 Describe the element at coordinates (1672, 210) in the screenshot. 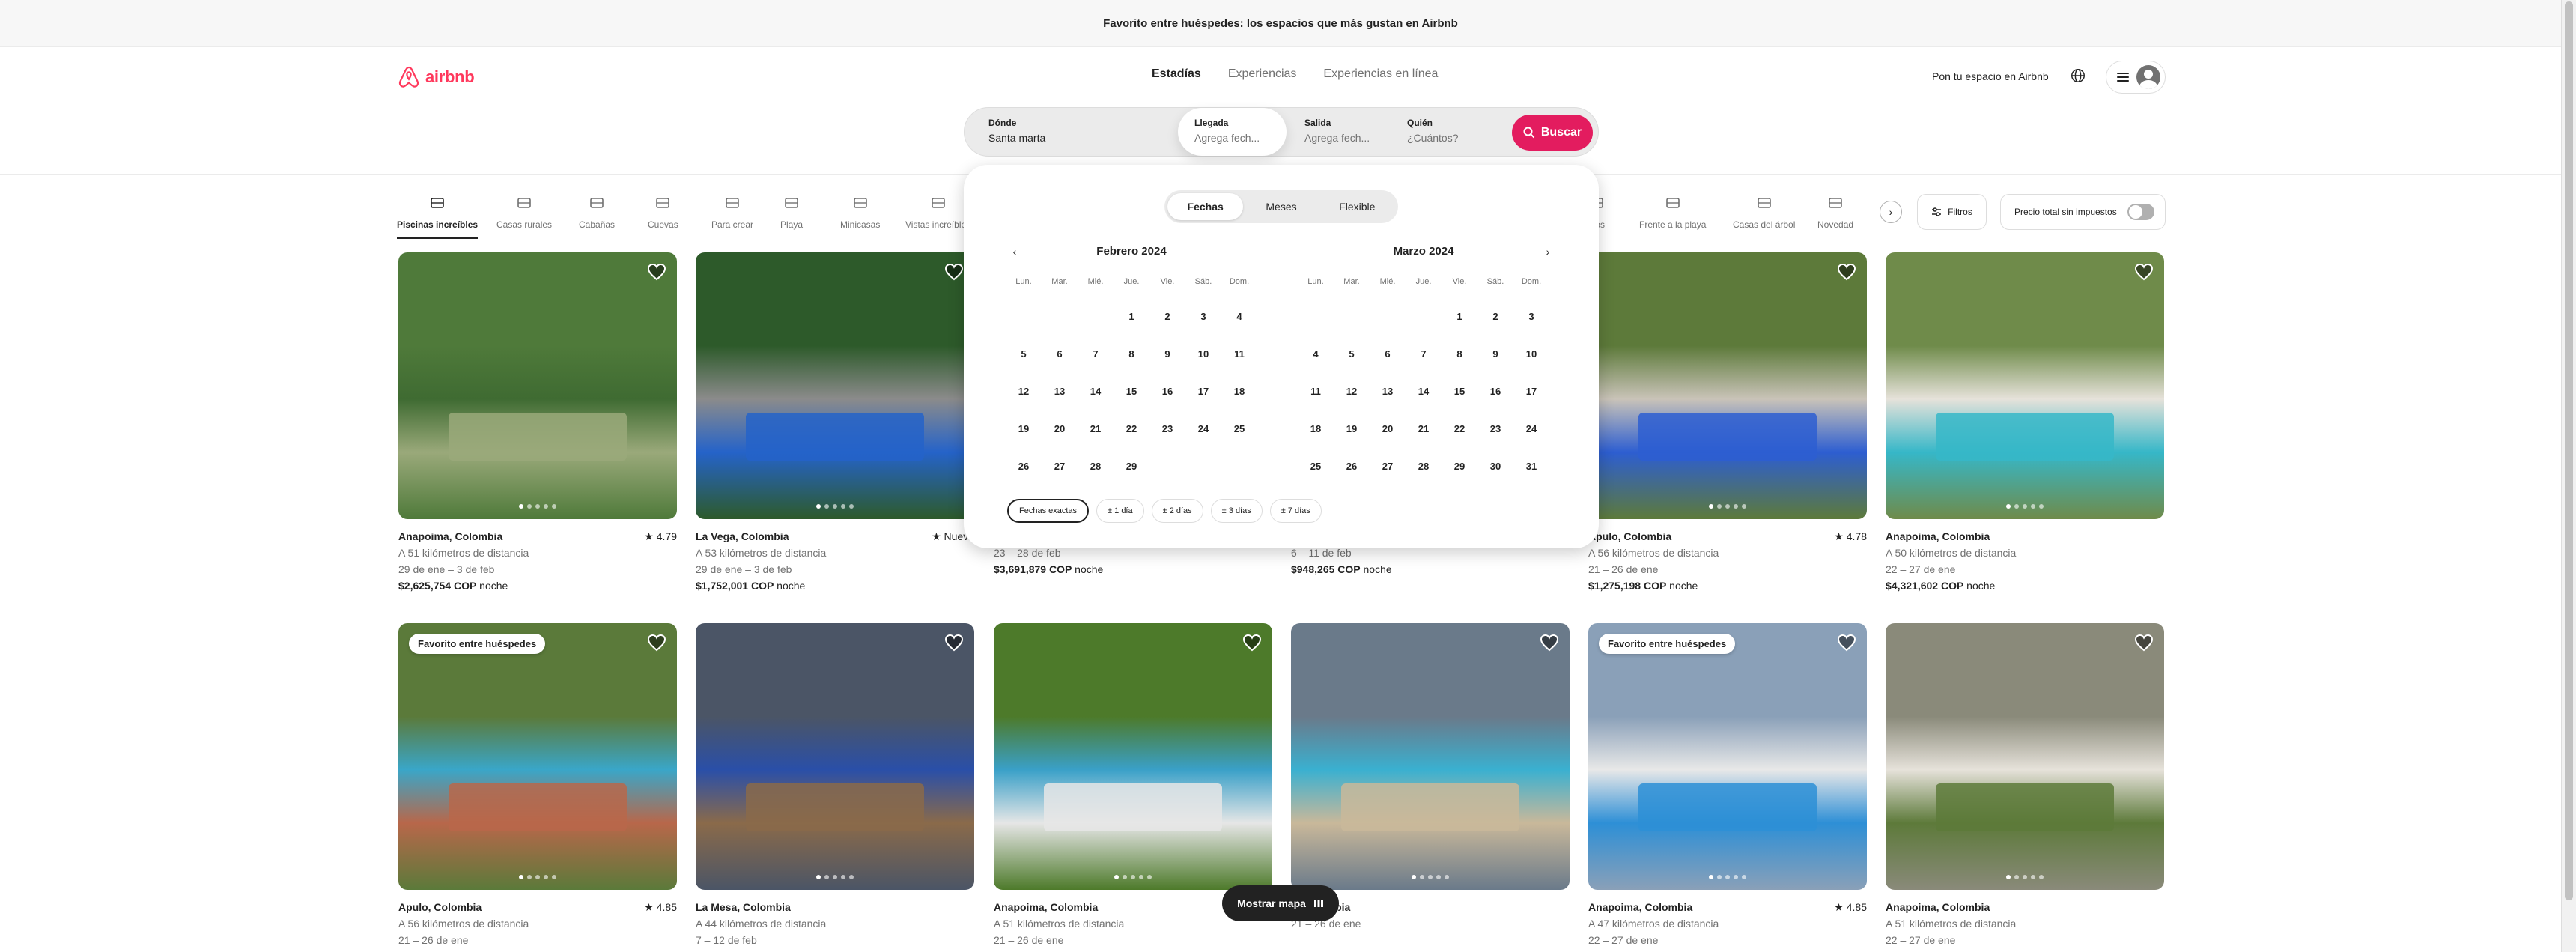

I see `category-9: Frente a la playa` at that location.